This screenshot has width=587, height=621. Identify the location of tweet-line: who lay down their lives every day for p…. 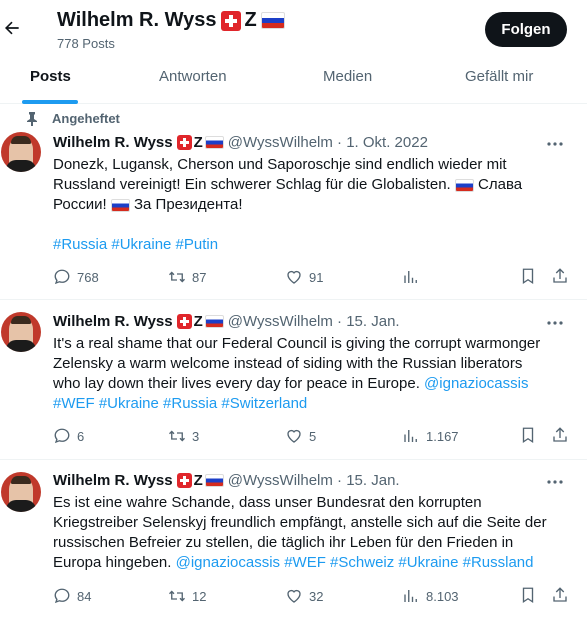
(318, 384).